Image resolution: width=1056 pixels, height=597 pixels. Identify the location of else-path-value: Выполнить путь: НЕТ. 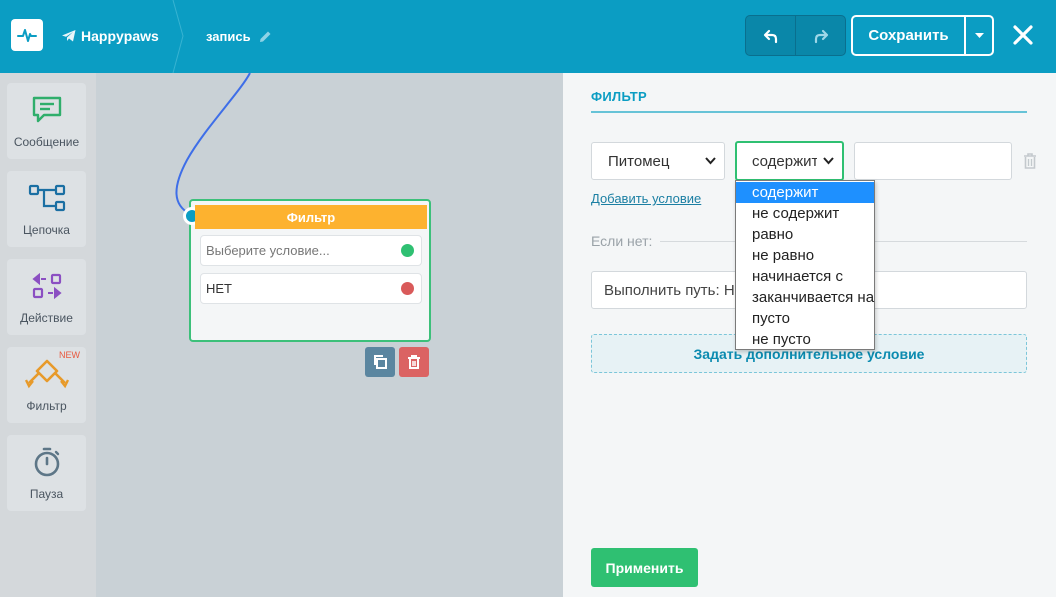
(679, 290).